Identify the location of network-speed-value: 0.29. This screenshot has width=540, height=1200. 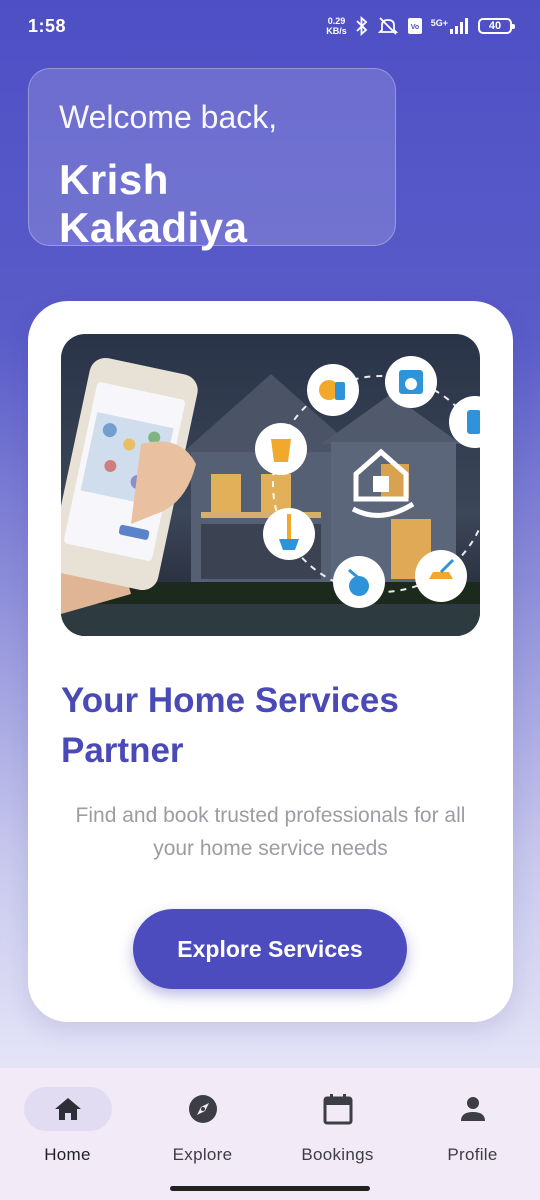
(336, 21).